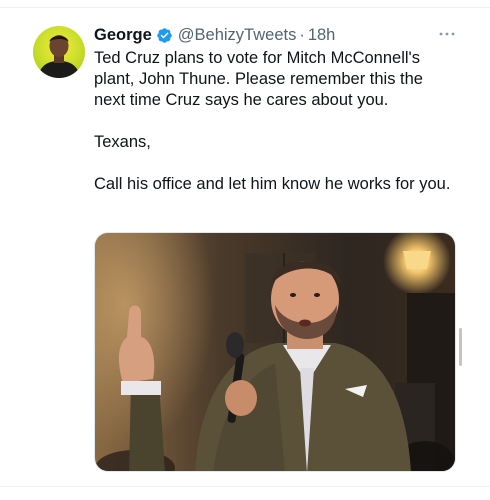  Describe the element at coordinates (460, 347) in the screenshot. I see `scrollbar` at that location.